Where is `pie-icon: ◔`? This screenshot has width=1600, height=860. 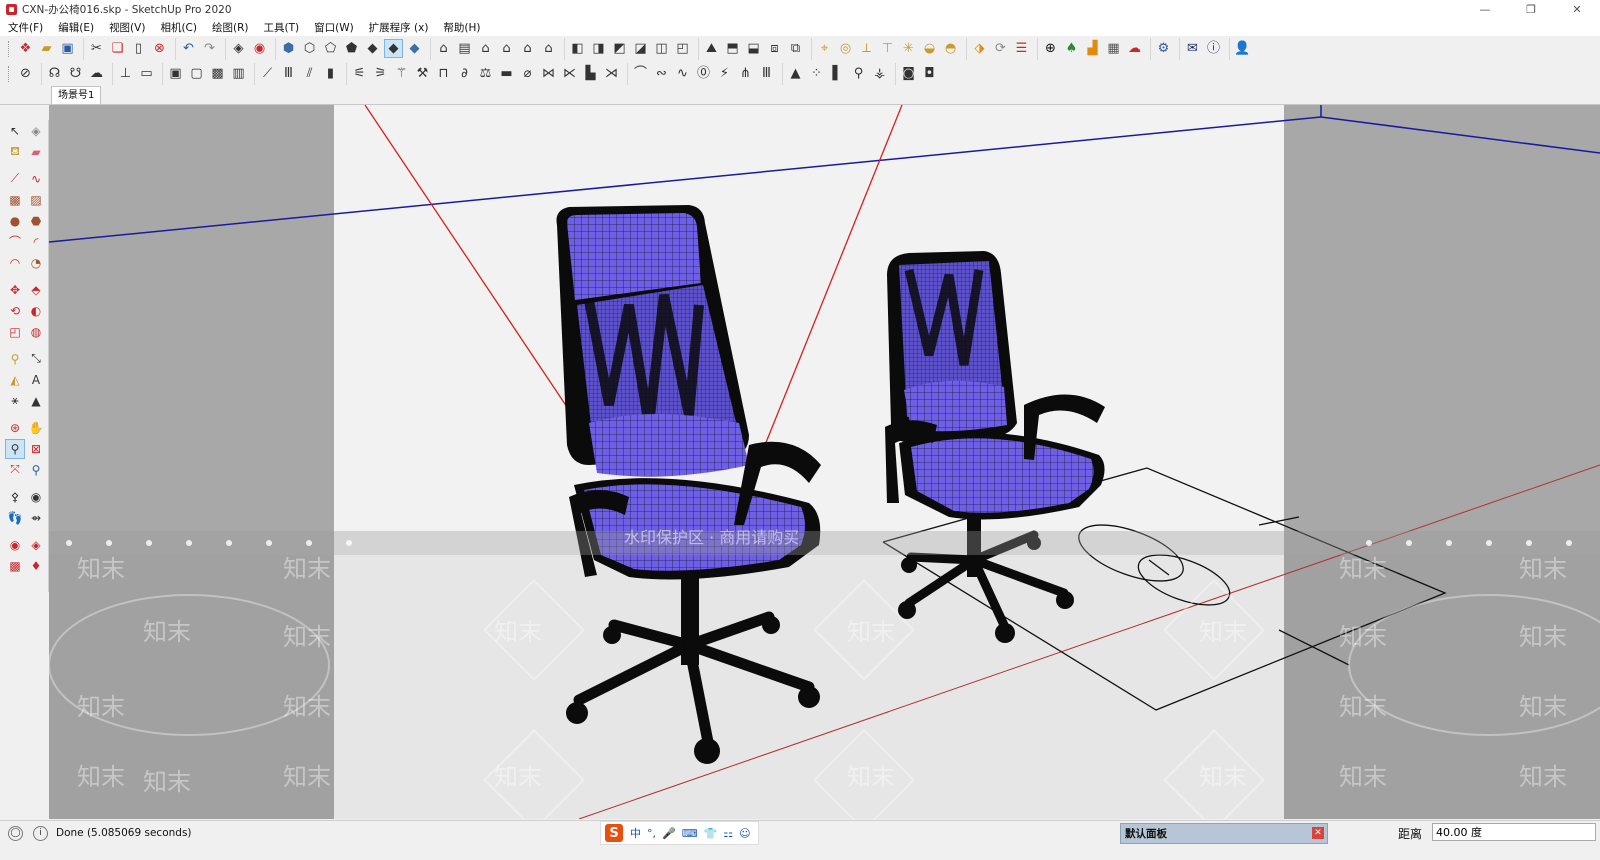 pie-icon: ◔ is located at coordinates (36, 263).